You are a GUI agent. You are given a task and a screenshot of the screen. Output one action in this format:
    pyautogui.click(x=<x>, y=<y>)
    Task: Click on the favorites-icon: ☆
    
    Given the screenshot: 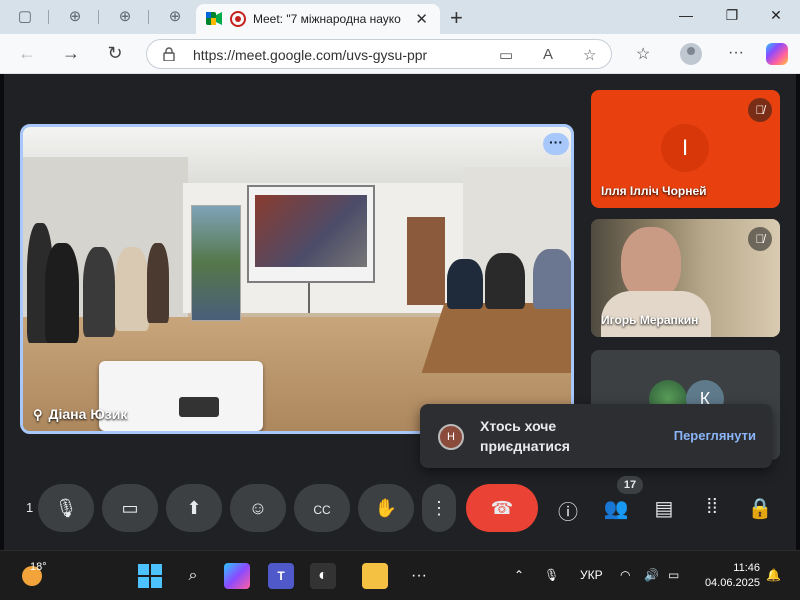 What is the action you would take?
    pyautogui.click(x=643, y=54)
    